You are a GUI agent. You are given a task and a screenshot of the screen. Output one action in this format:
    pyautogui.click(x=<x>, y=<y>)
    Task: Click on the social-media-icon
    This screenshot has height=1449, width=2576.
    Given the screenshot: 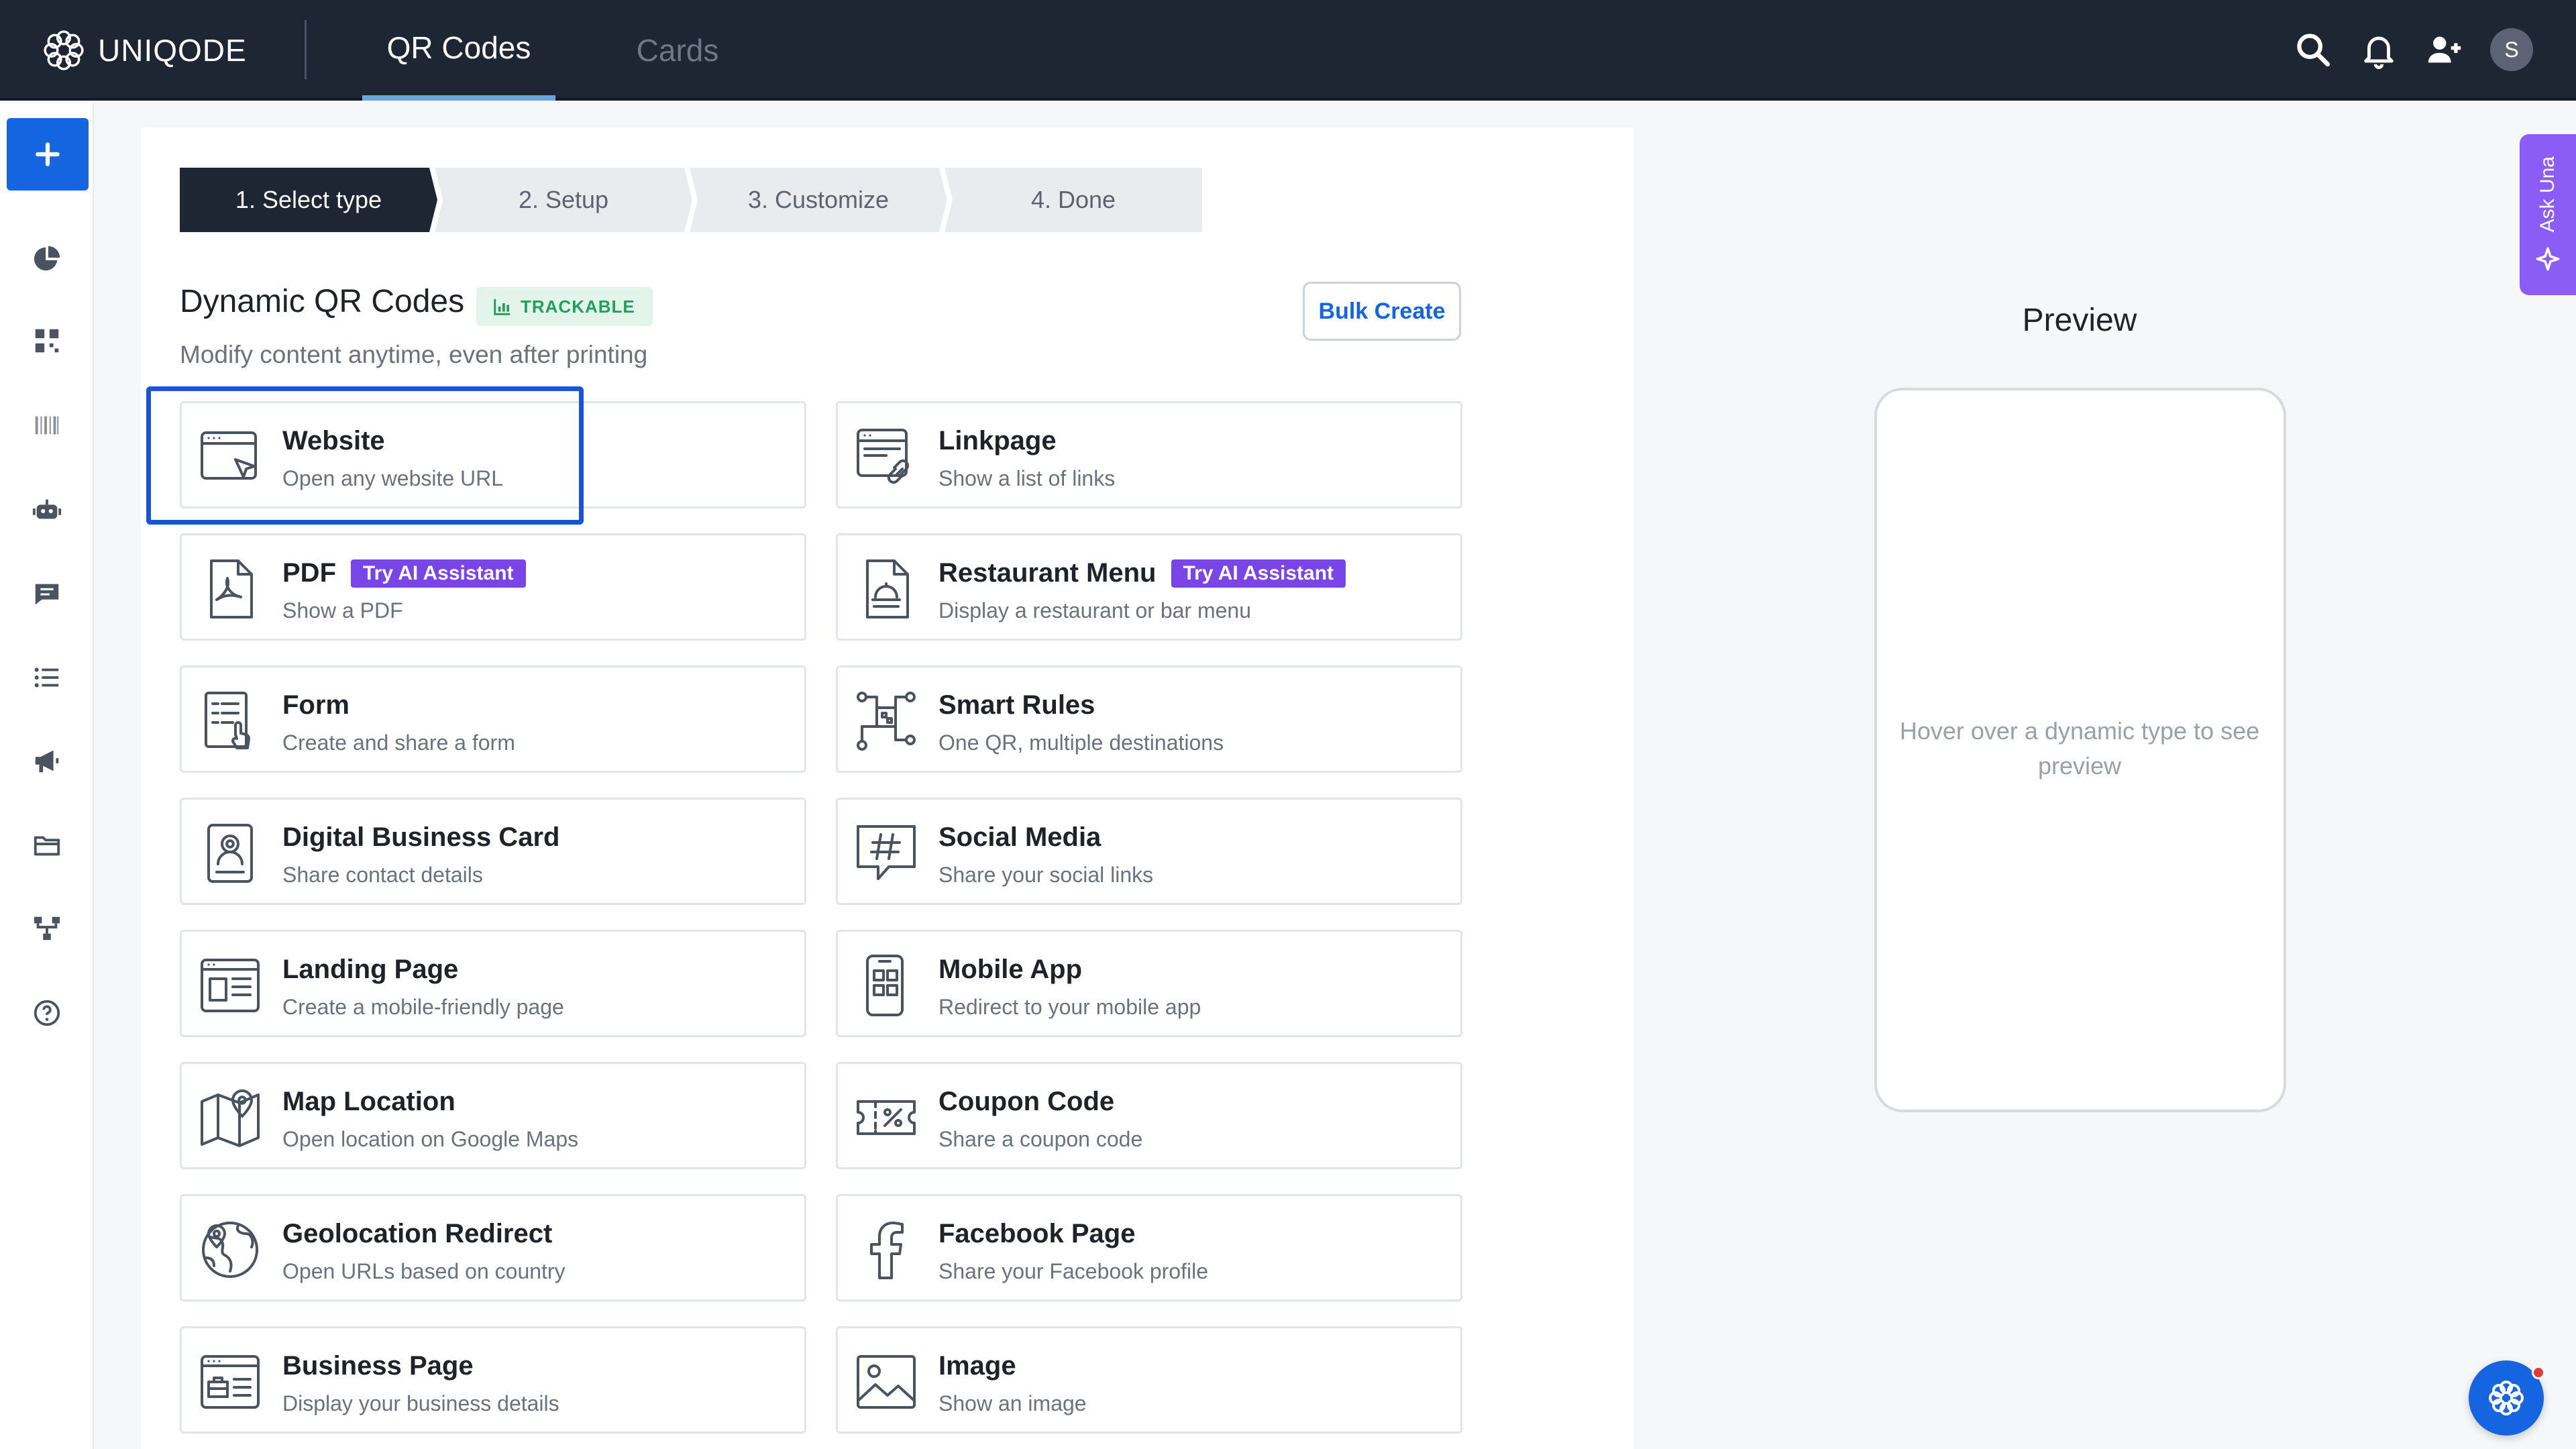 What is the action you would take?
    pyautogui.click(x=886, y=853)
    